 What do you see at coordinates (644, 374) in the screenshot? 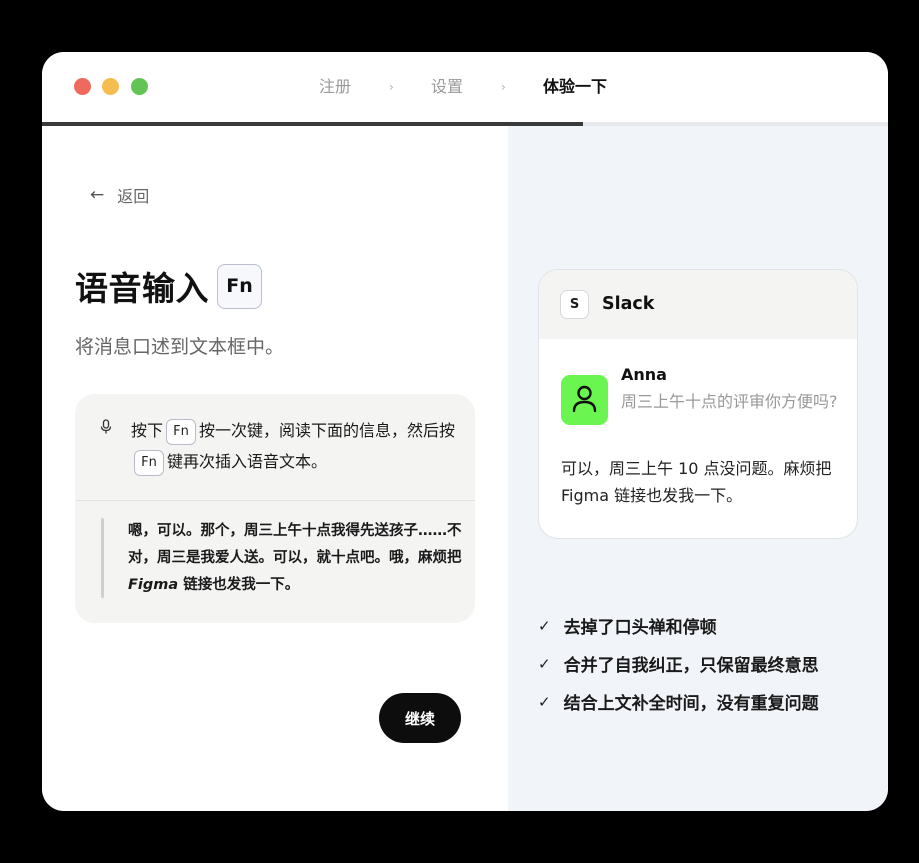
I see `message-sender: Anna` at bounding box center [644, 374].